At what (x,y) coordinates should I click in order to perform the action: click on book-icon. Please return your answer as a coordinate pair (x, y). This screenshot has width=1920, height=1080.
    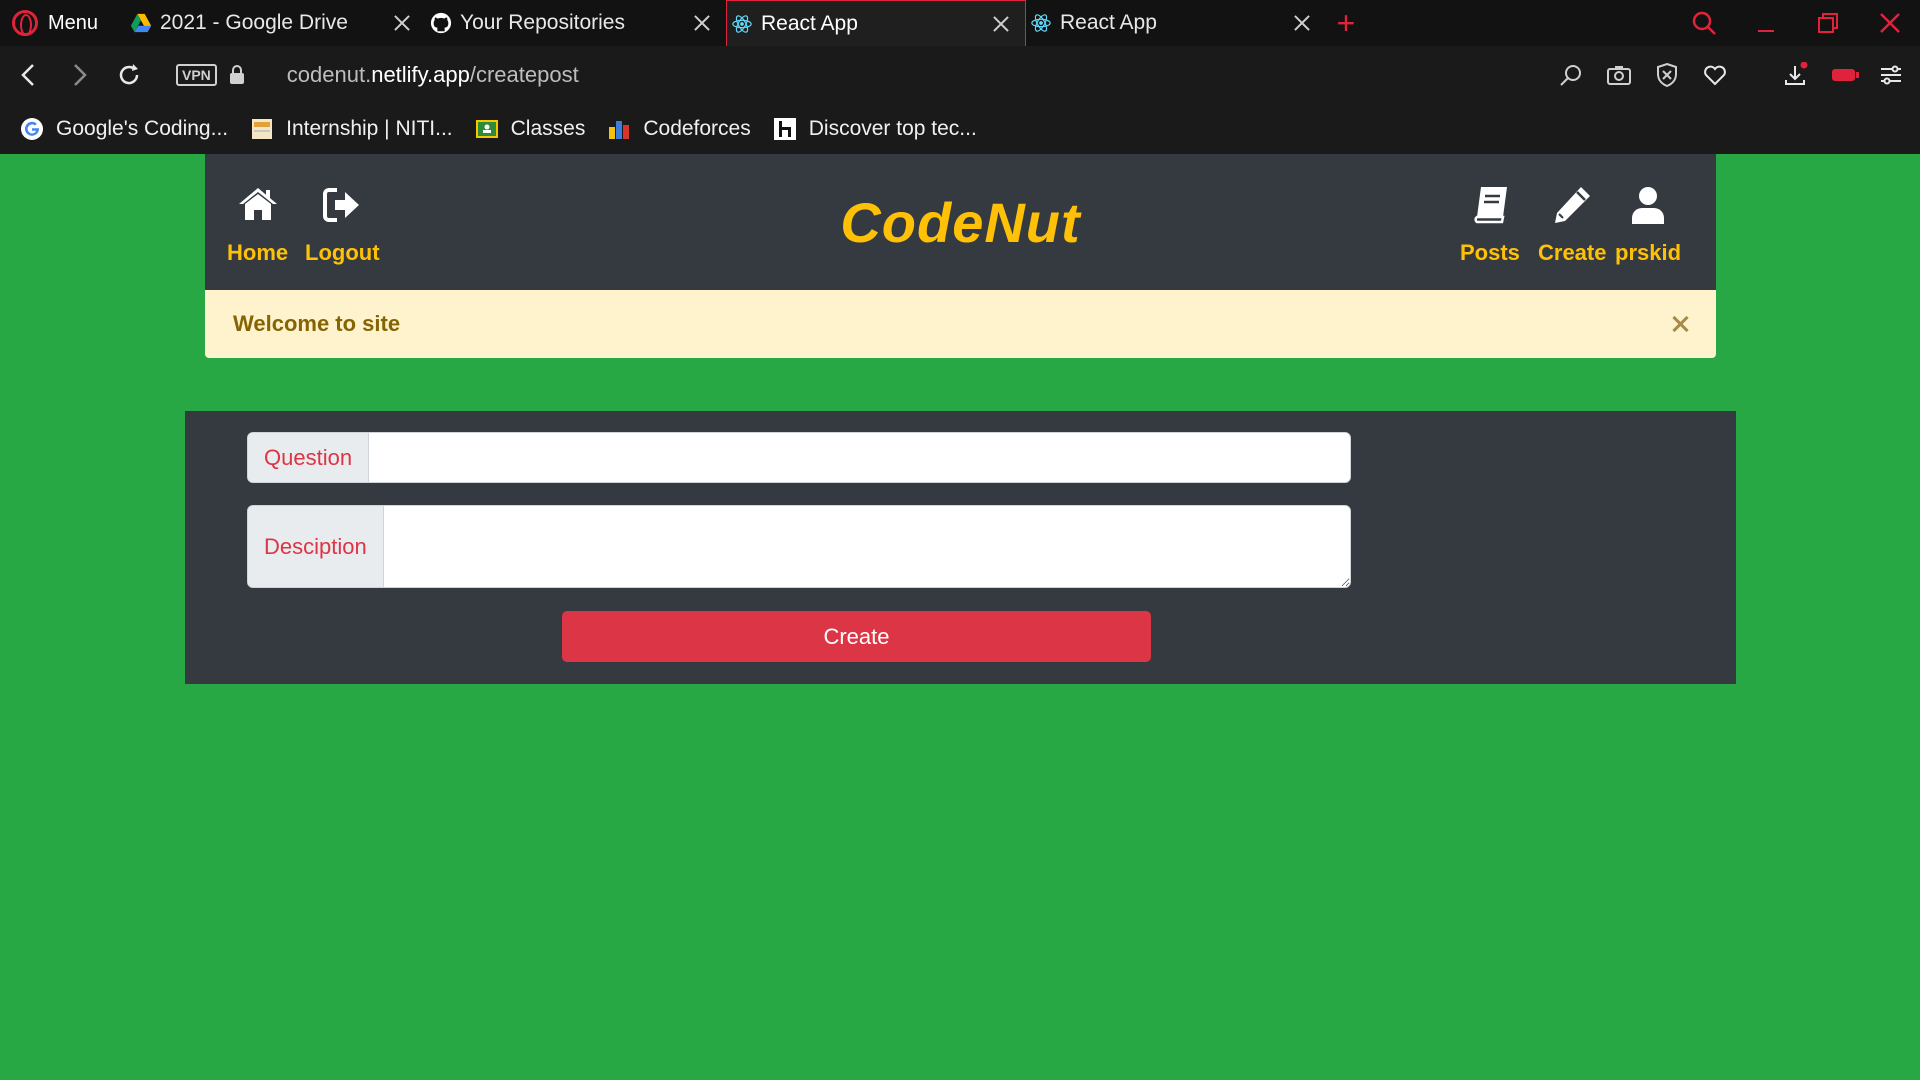
    Looking at the image, I should click on (1490, 205).